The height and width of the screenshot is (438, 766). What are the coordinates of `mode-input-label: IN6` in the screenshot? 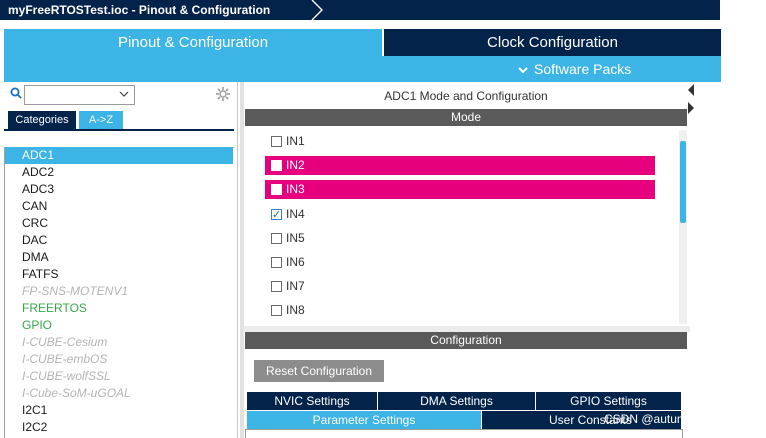 It's located at (295, 262).